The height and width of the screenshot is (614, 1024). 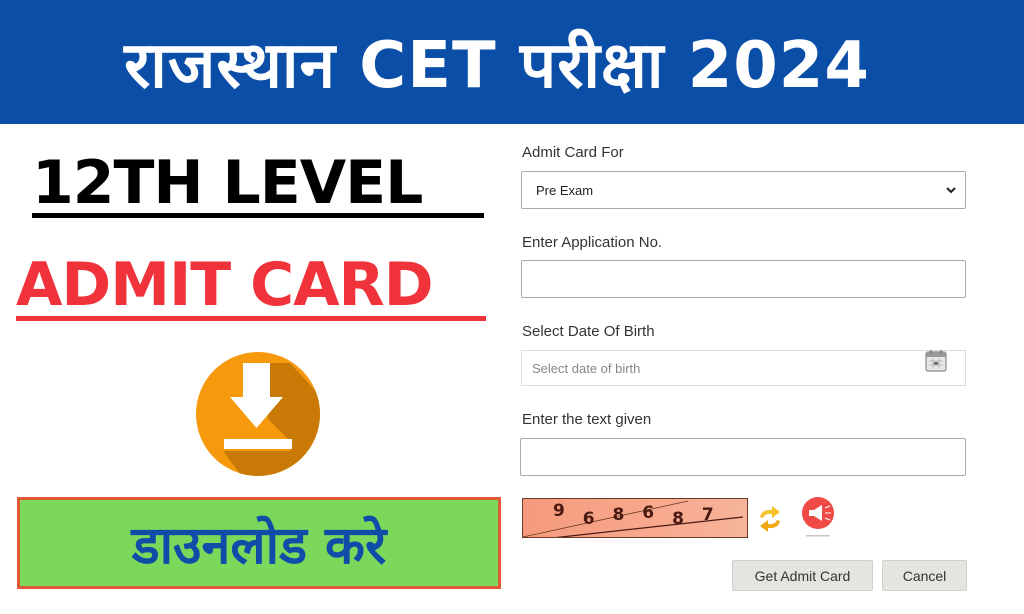 I want to click on audio-captcha-icon, so click(x=818, y=519).